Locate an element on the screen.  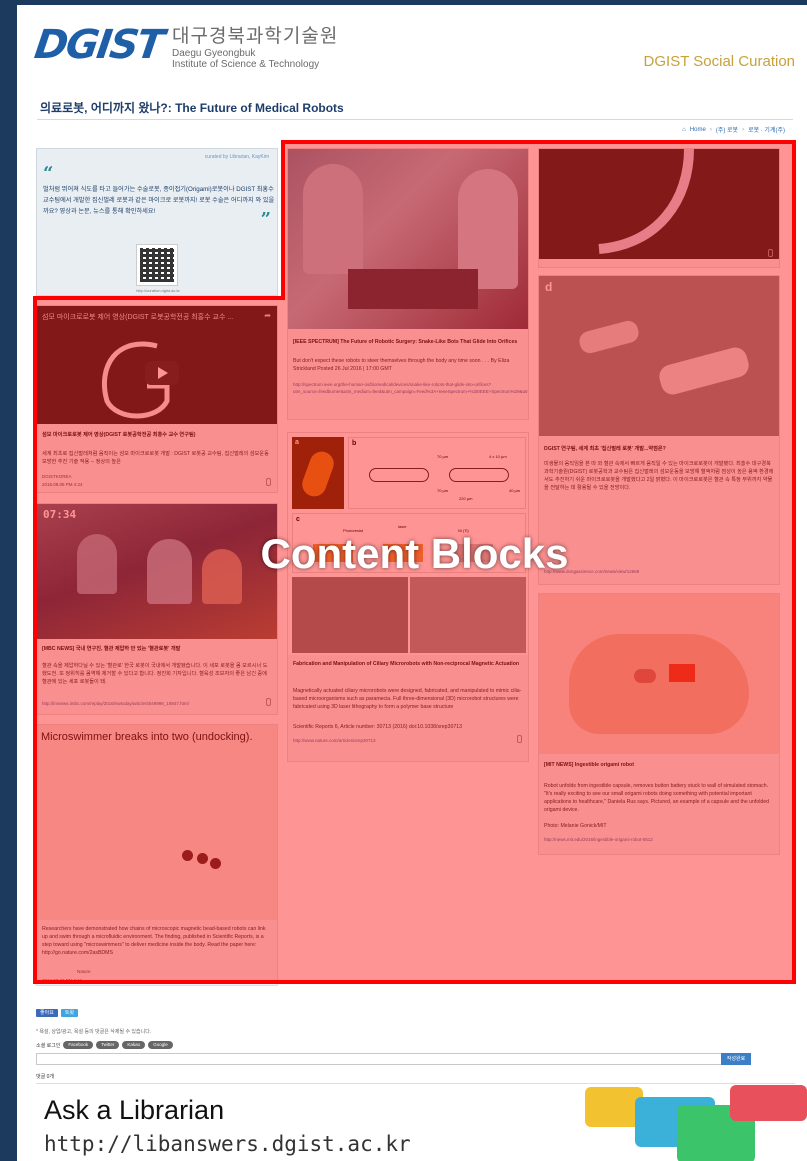
google-login-button: Google is located at coordinates (160, 1045).